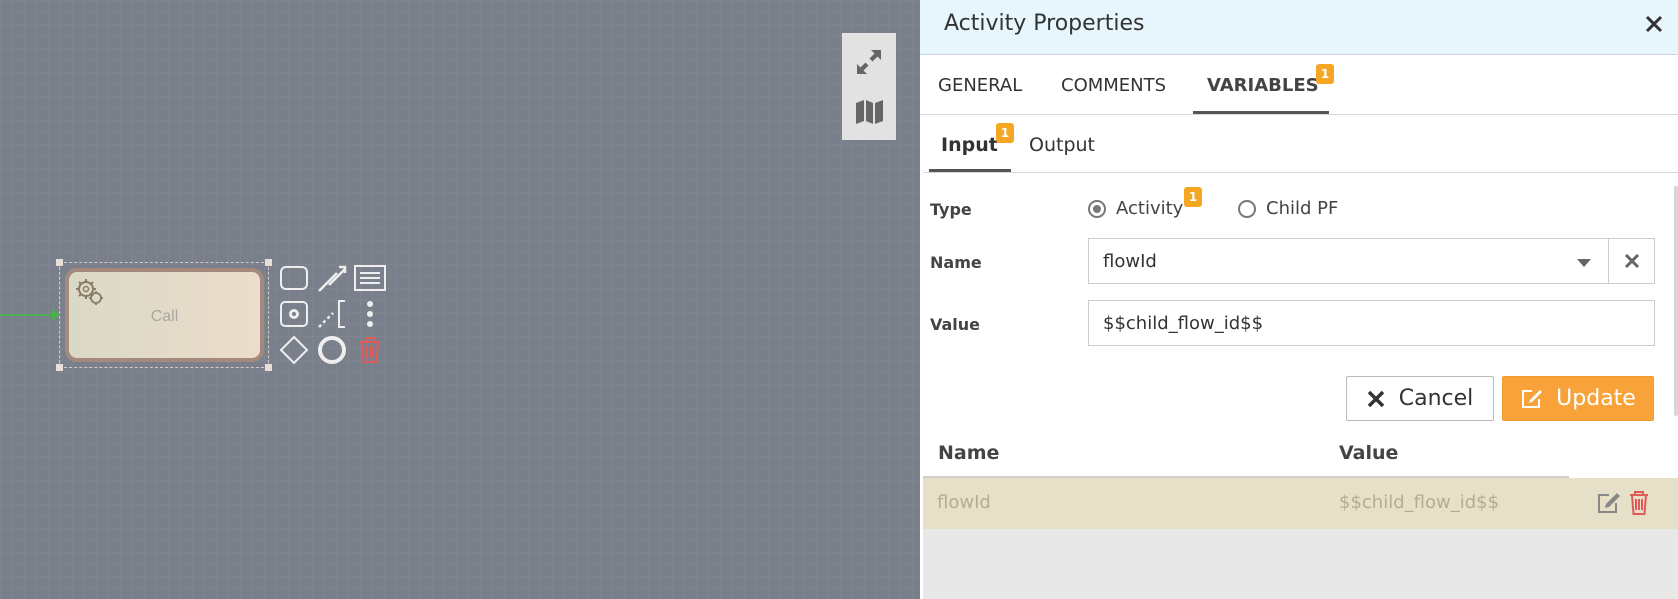 The height and width of the screenshot is (599, 1678). What do you see at coordinates (1349, 261) in the screenshot?
I see `name-select: flowId` at bounding box center [1349, 261].